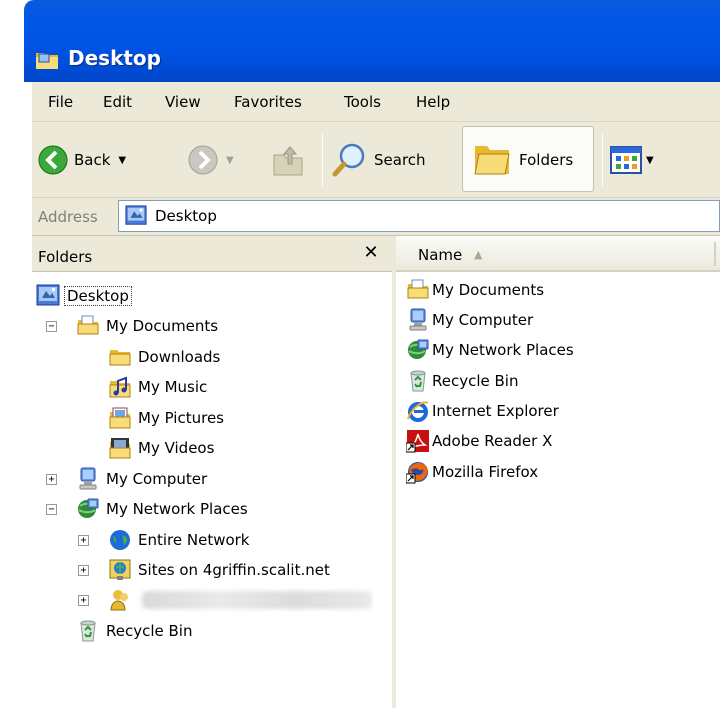 The width and height of the screenshot is (720, 708). Describe the element at coordinates (120, 540) in the screenshot. I see `globe-icon` at that location.